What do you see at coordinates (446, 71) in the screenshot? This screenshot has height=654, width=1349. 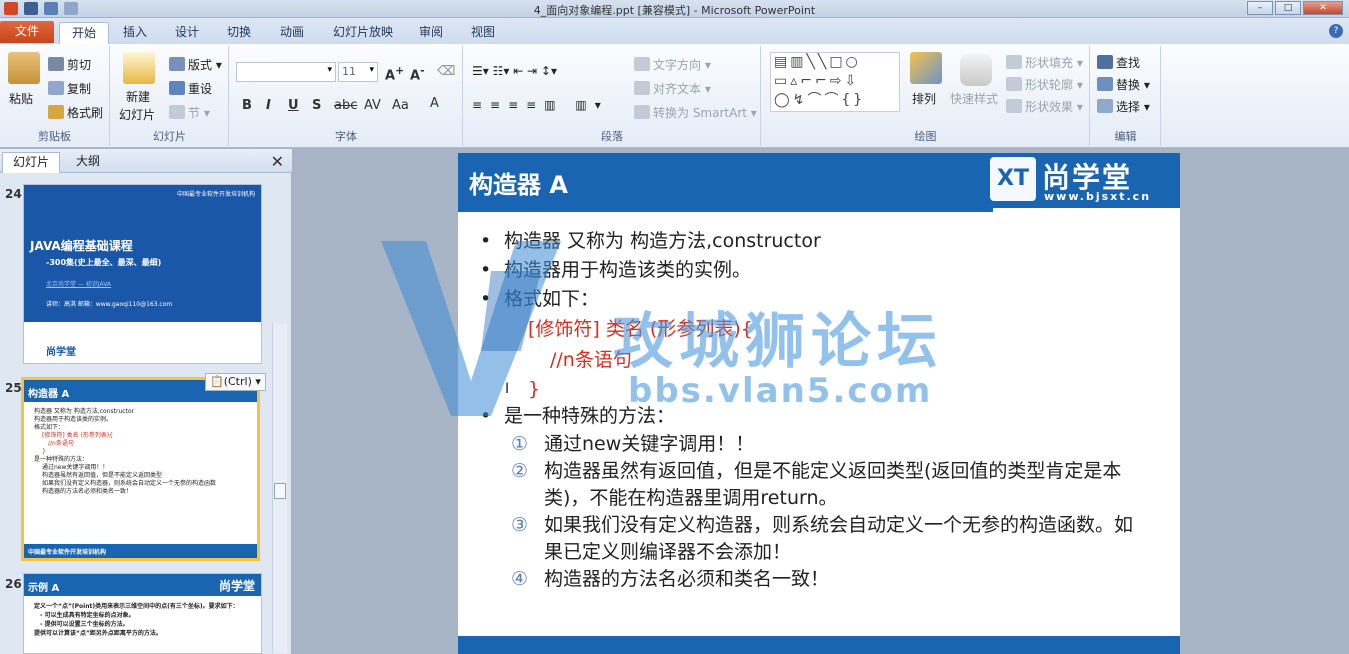 I see `clear-format-icon: ⌫` at bounding box center [446, 71].